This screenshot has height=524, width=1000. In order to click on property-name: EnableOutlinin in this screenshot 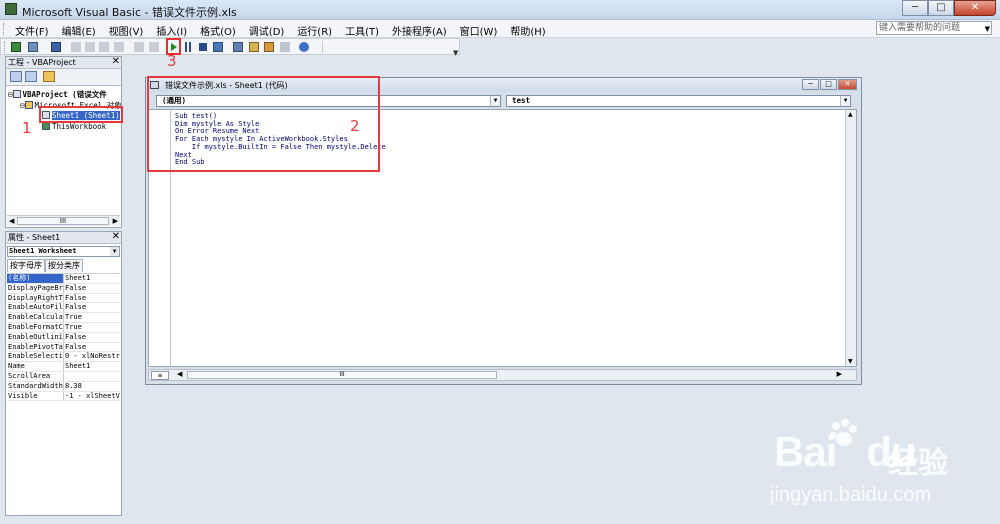, I will do `click(36, 337)`.